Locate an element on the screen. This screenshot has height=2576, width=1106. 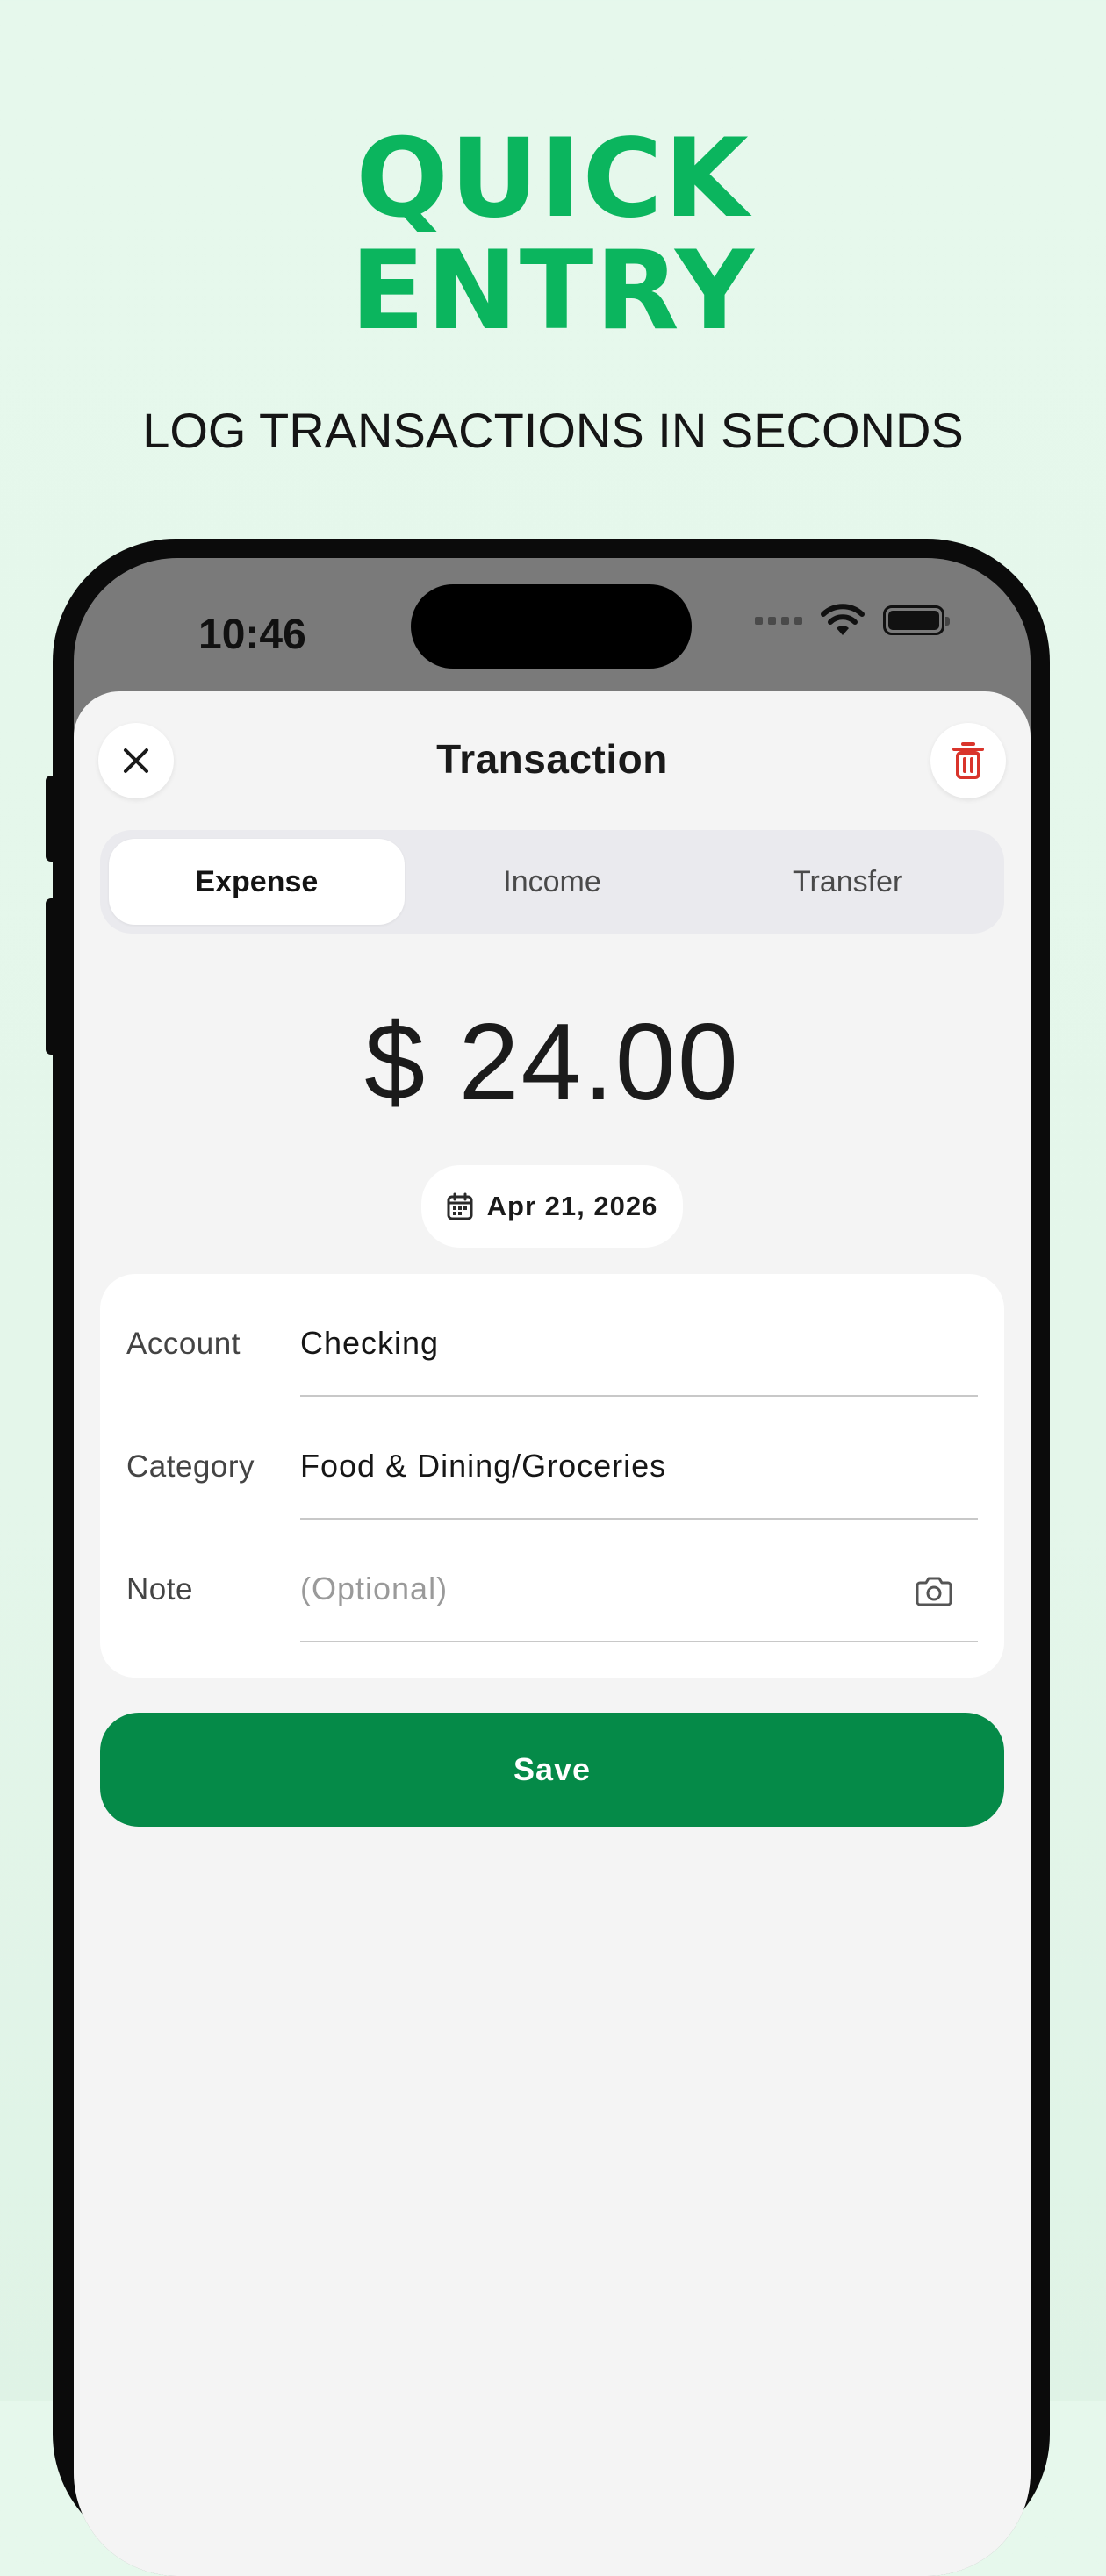
wifi-icon is located at coordinates (843, 619).